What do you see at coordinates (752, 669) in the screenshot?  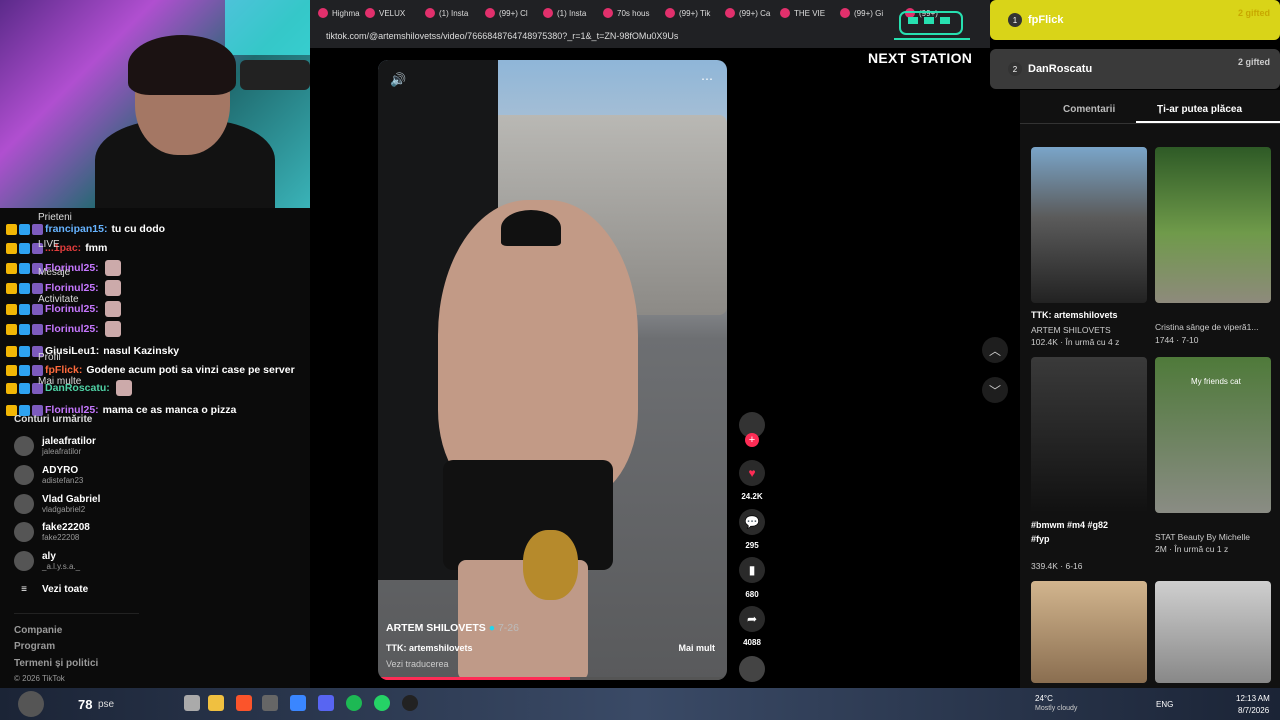 I see `sound-disc-icon` at bounding box center [752, 669].